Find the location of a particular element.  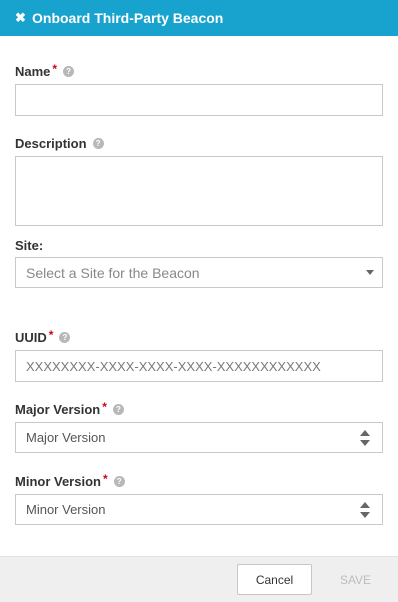

dialog-footer: Cancel SAVE is located at coordinates (199, 579).